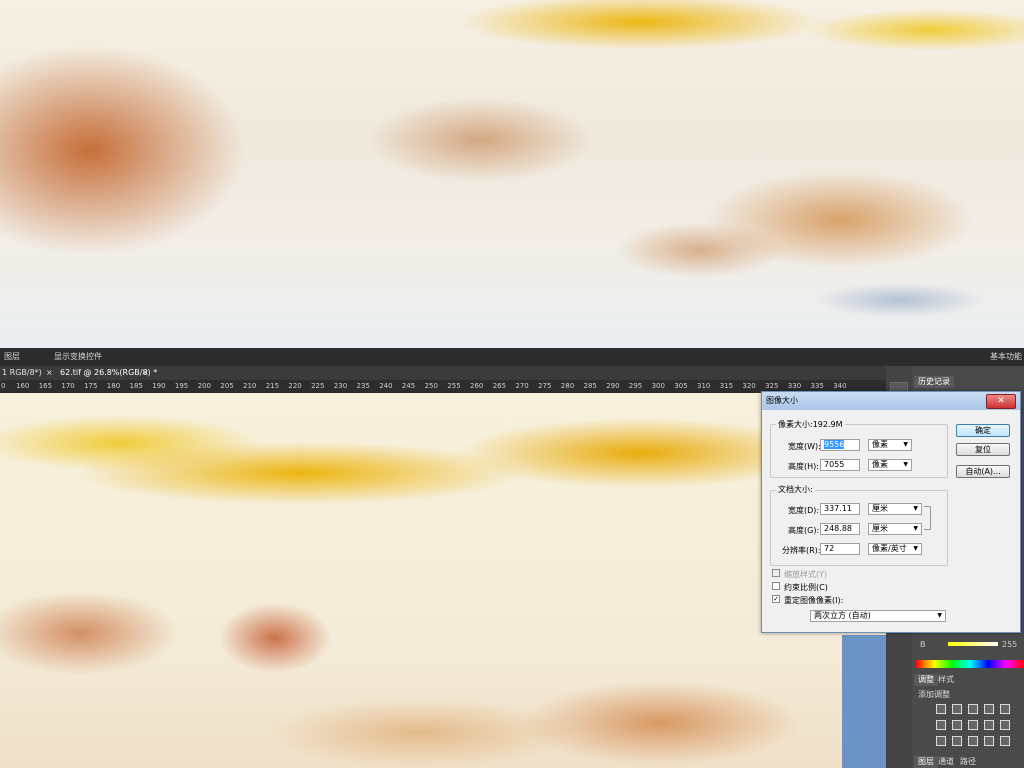 Image resolution: width=1024 pixels, height=768 pixels. What do you see at coordinates (803, 466) in the screenshot?
I see `height-label: 高度(H):` at bounding box center [803, 466].